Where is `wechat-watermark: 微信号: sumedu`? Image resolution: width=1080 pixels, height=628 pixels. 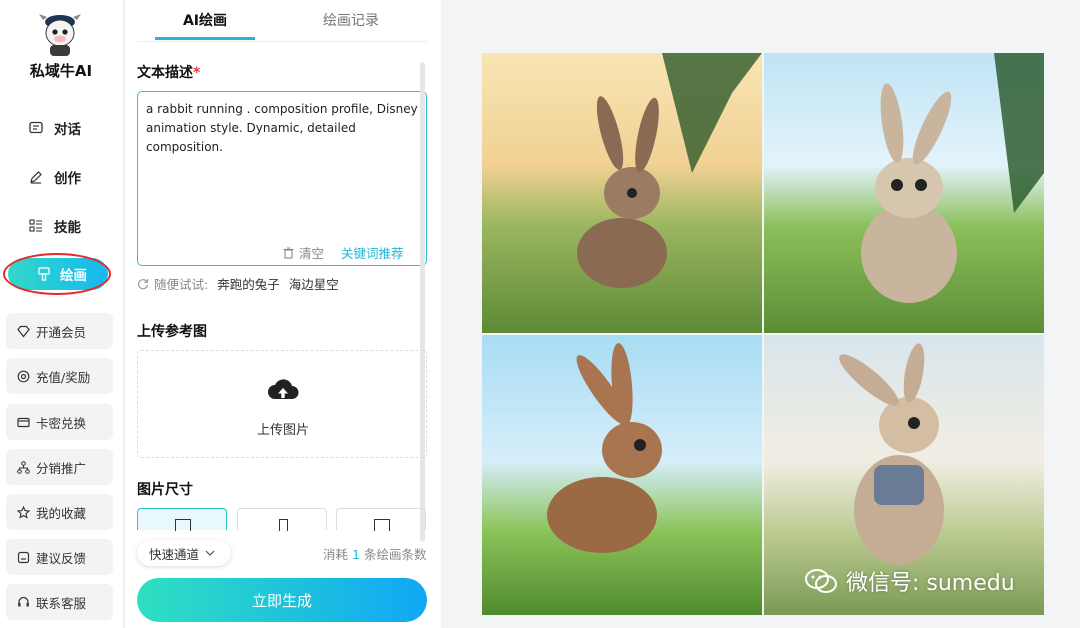 wechat-watermark: 微信号: sumedu is located at coordinates (909, 581).